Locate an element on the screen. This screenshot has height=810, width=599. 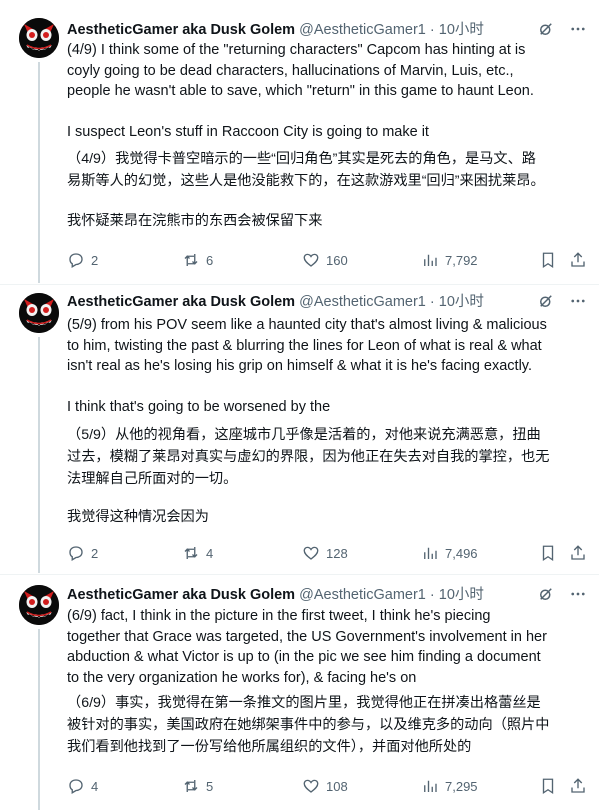
like-count: 160 is located at coordinates (337, 260).